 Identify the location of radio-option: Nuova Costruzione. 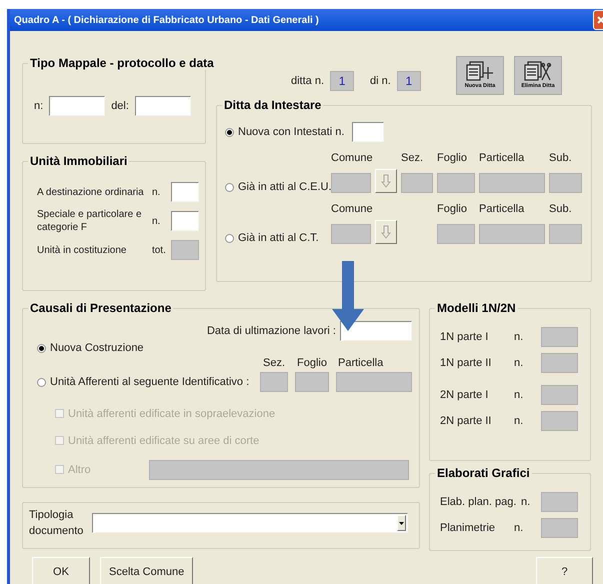
(145, 348).